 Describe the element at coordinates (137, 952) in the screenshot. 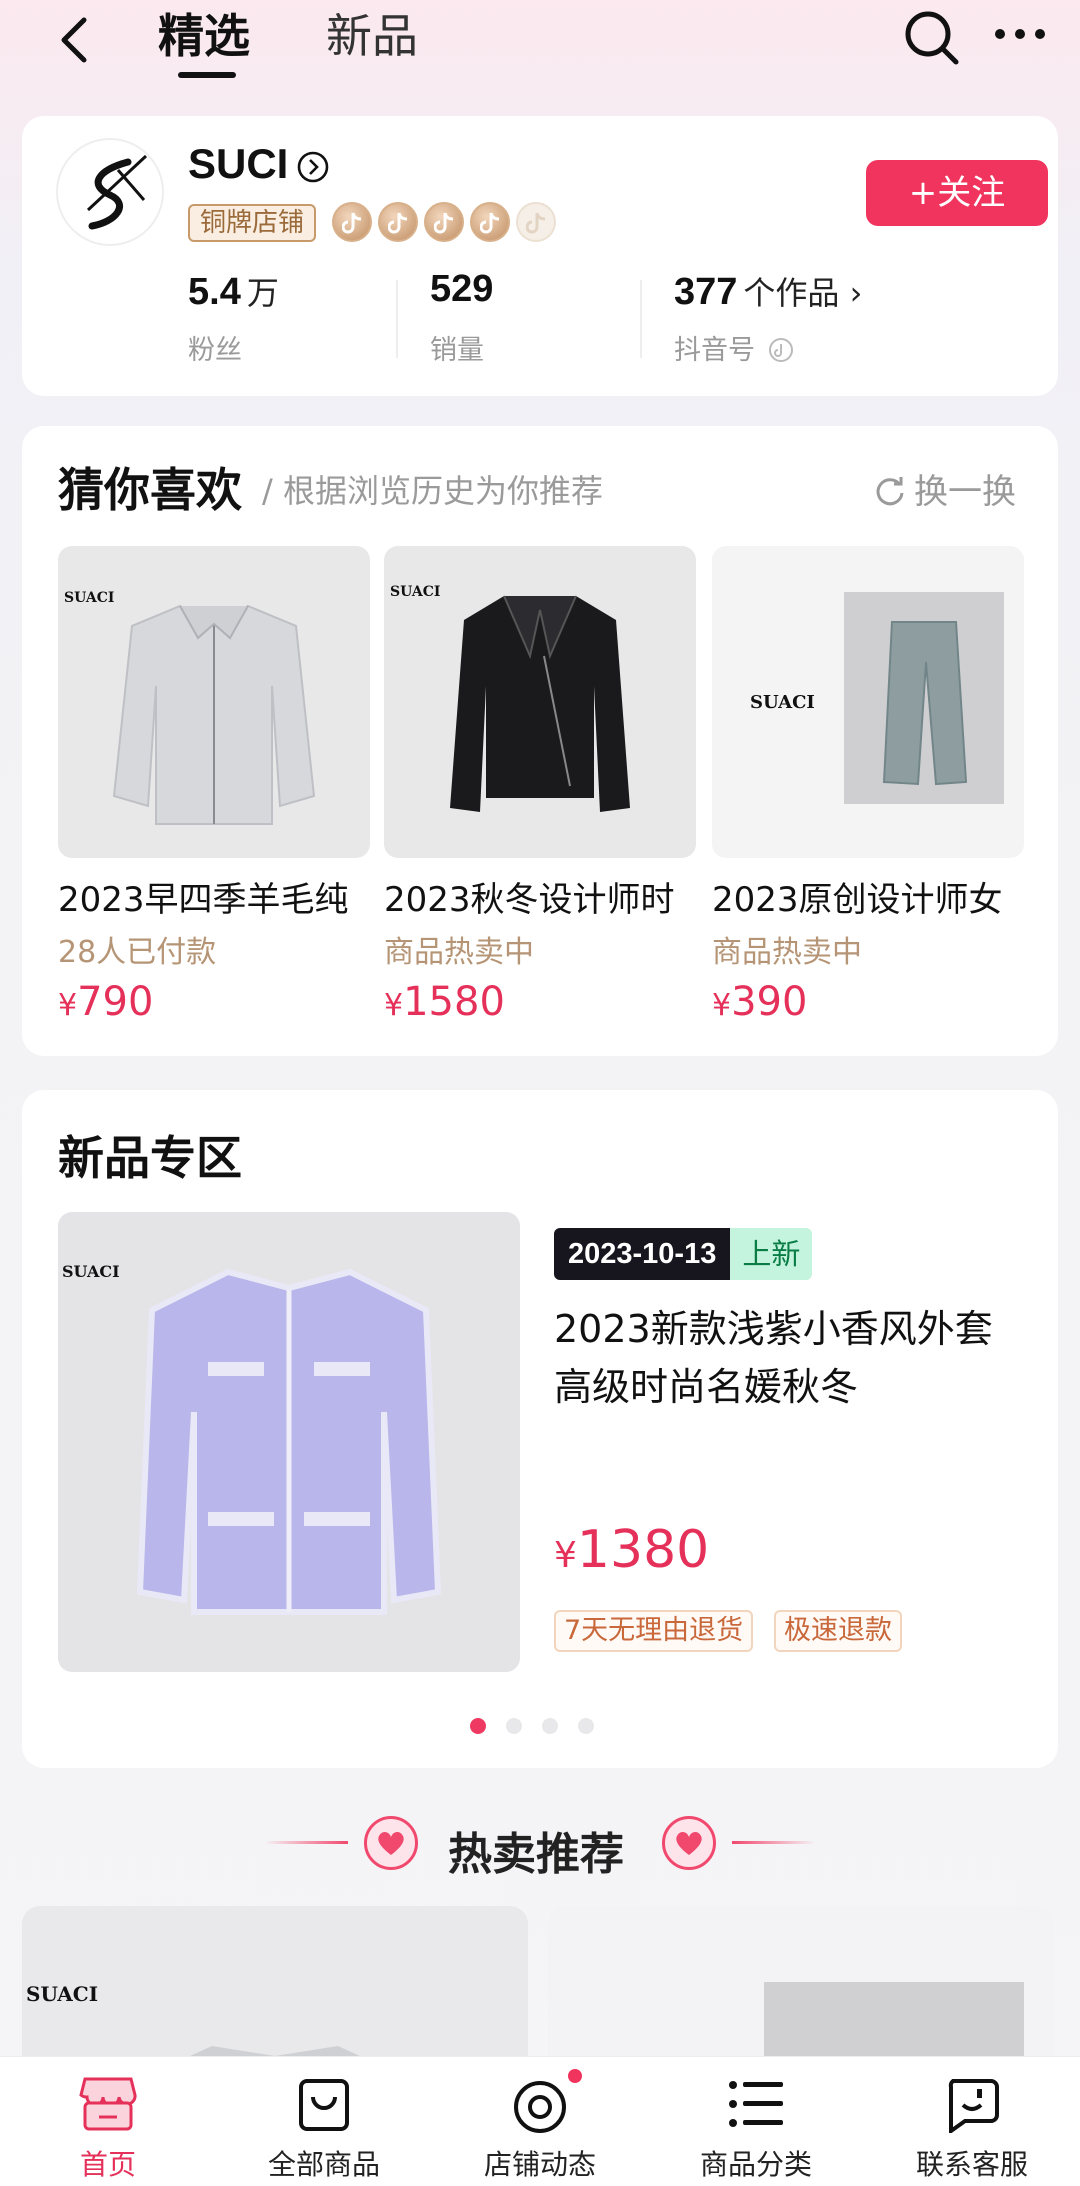

I see `product-sales-note: 28人已付款` at that location.